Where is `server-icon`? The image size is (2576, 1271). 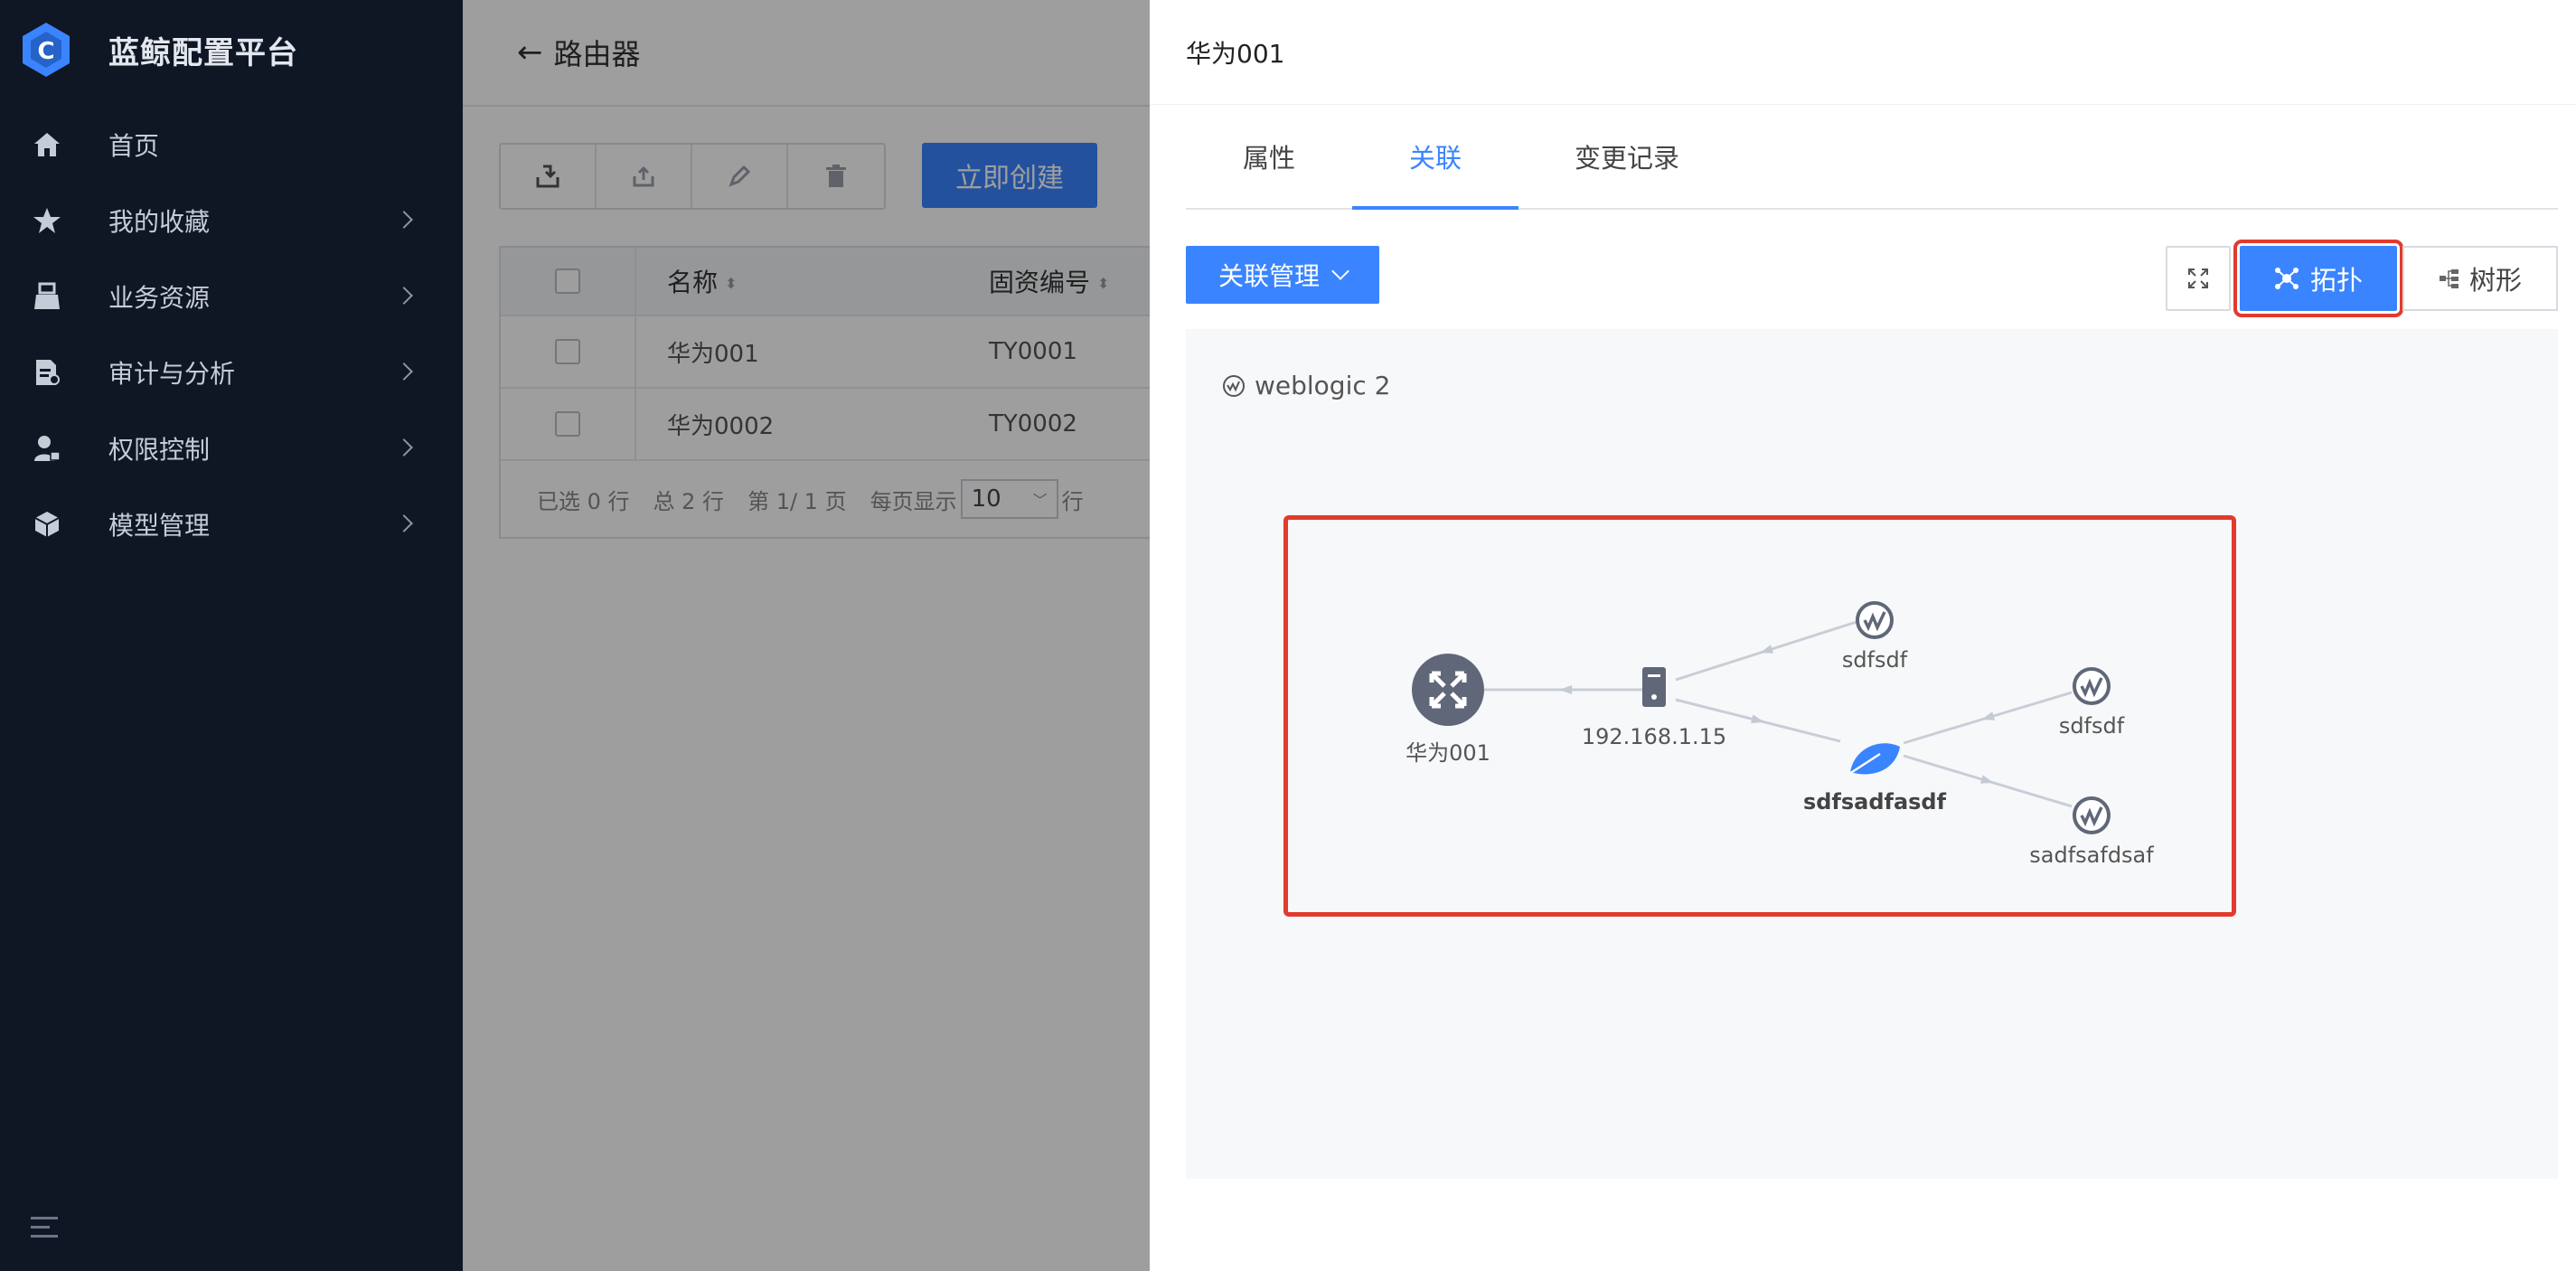
server-icon is located at coordinates (1654, 687).